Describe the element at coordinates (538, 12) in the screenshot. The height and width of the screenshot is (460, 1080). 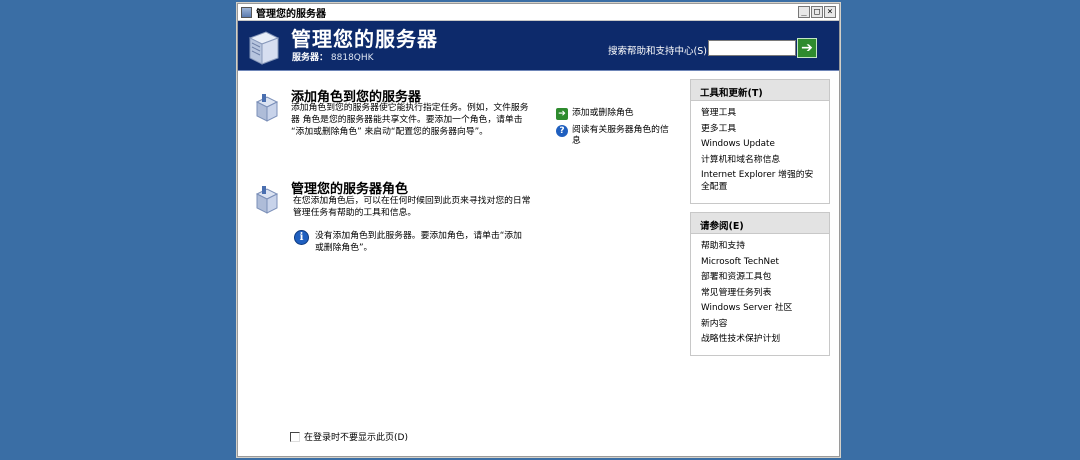
I see `title-bar: 管理您的服务器 _ □ ×` at that location.